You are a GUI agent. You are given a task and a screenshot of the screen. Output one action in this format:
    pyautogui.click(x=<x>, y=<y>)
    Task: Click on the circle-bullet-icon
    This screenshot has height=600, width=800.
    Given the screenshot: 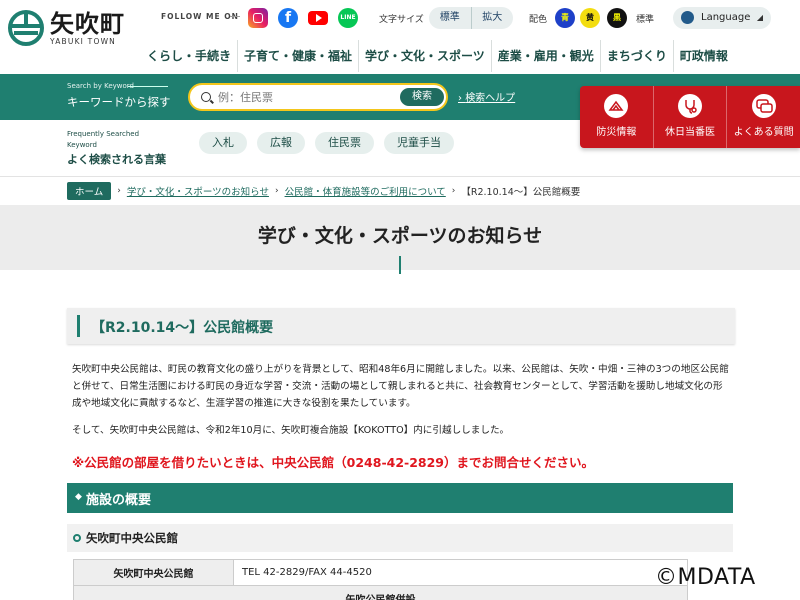 What is the action you would take?
    pyautogui.click(x=77, y=538)
    